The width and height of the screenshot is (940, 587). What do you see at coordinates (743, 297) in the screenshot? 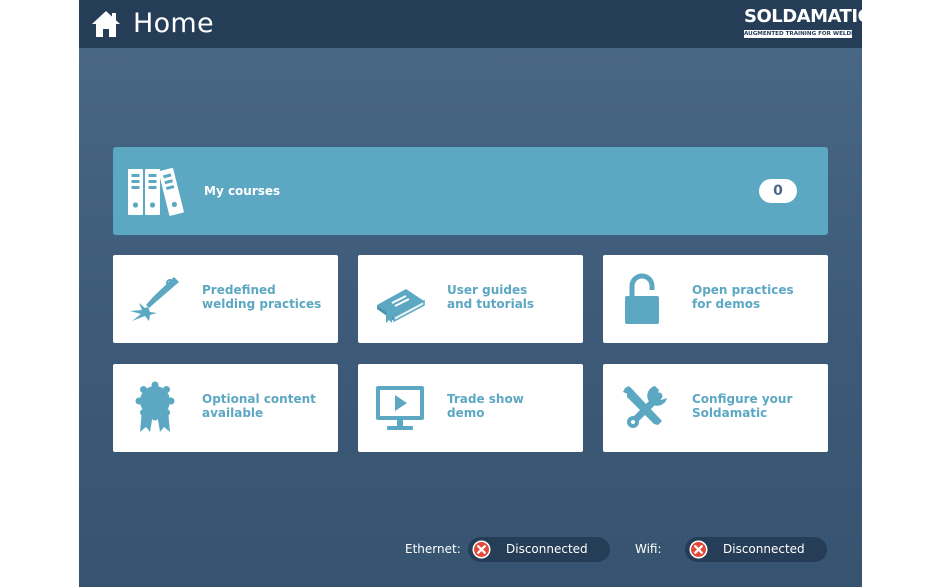
I see `tile-label: Open practices for demos` at bounding box center [743, 297].